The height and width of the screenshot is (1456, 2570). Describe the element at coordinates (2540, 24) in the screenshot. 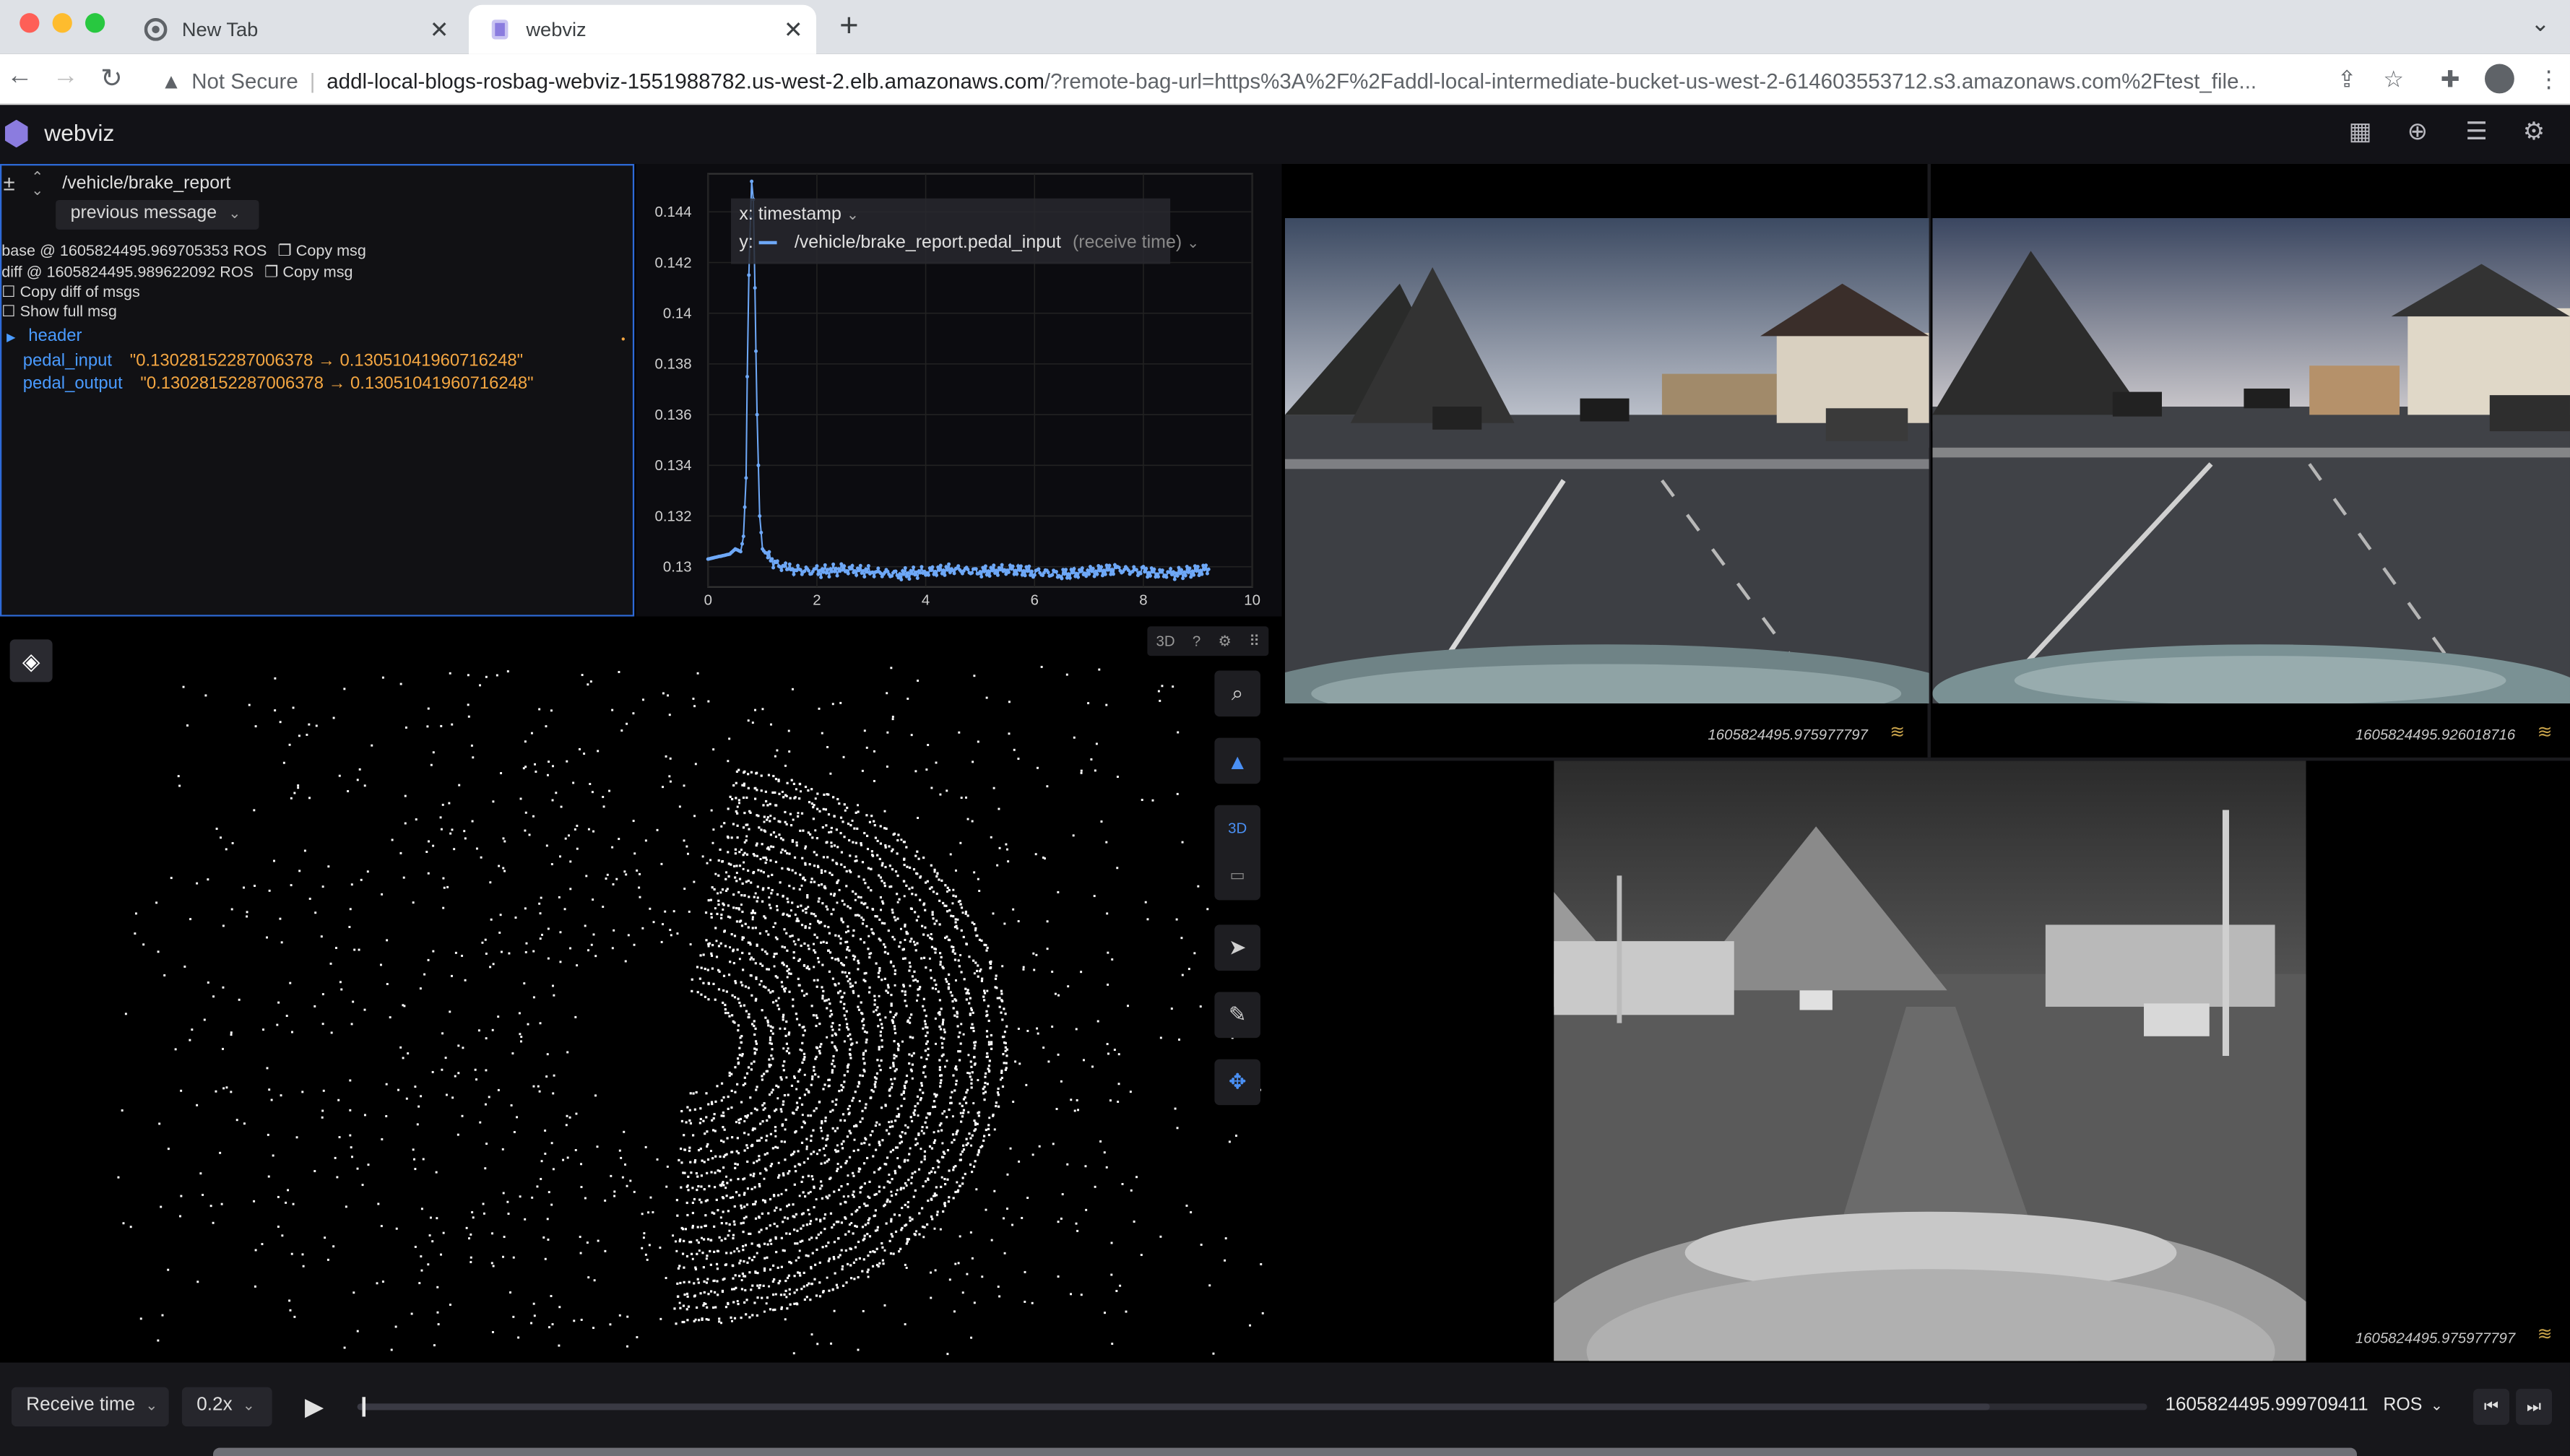

I see `tab-search-chevron-icon: ⌄` at that location.